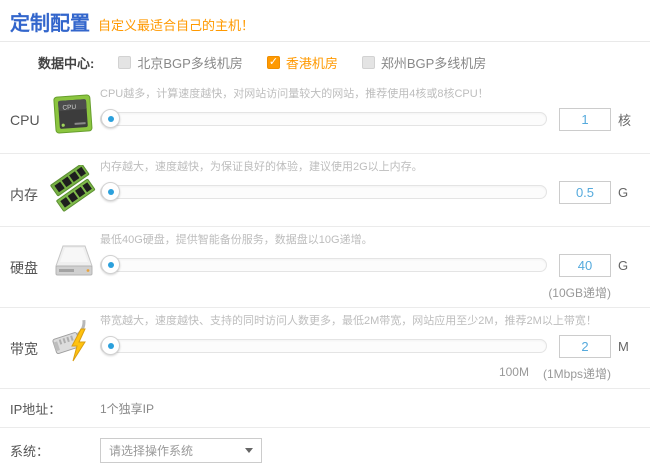 The height and width of the screenshot is (465, 650). I want to click on cpu-icon: CPU, so click(75, 119).